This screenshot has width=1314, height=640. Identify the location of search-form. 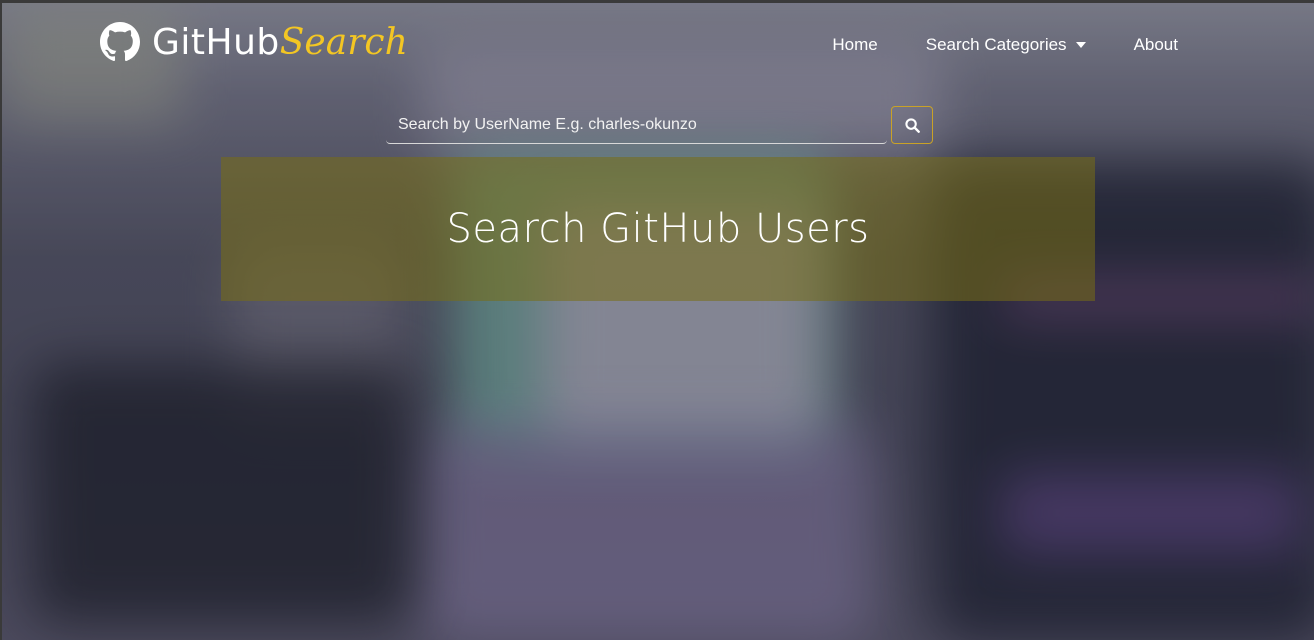
(659, 125).